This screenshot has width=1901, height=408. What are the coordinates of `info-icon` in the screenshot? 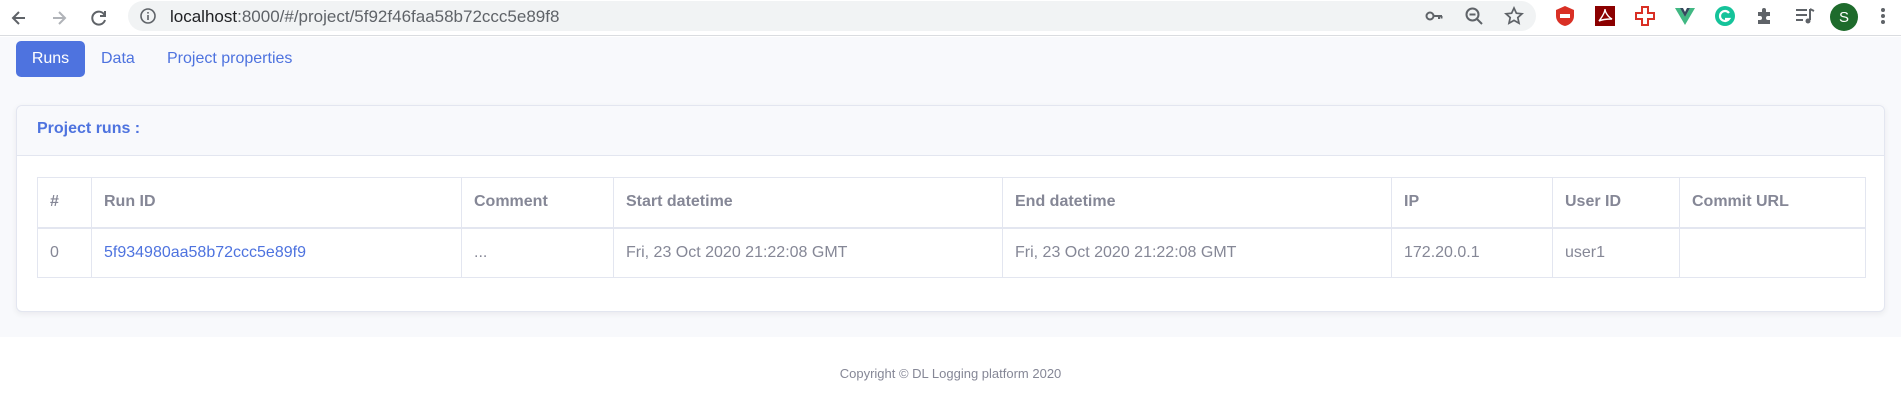 It's located at (148, 16).